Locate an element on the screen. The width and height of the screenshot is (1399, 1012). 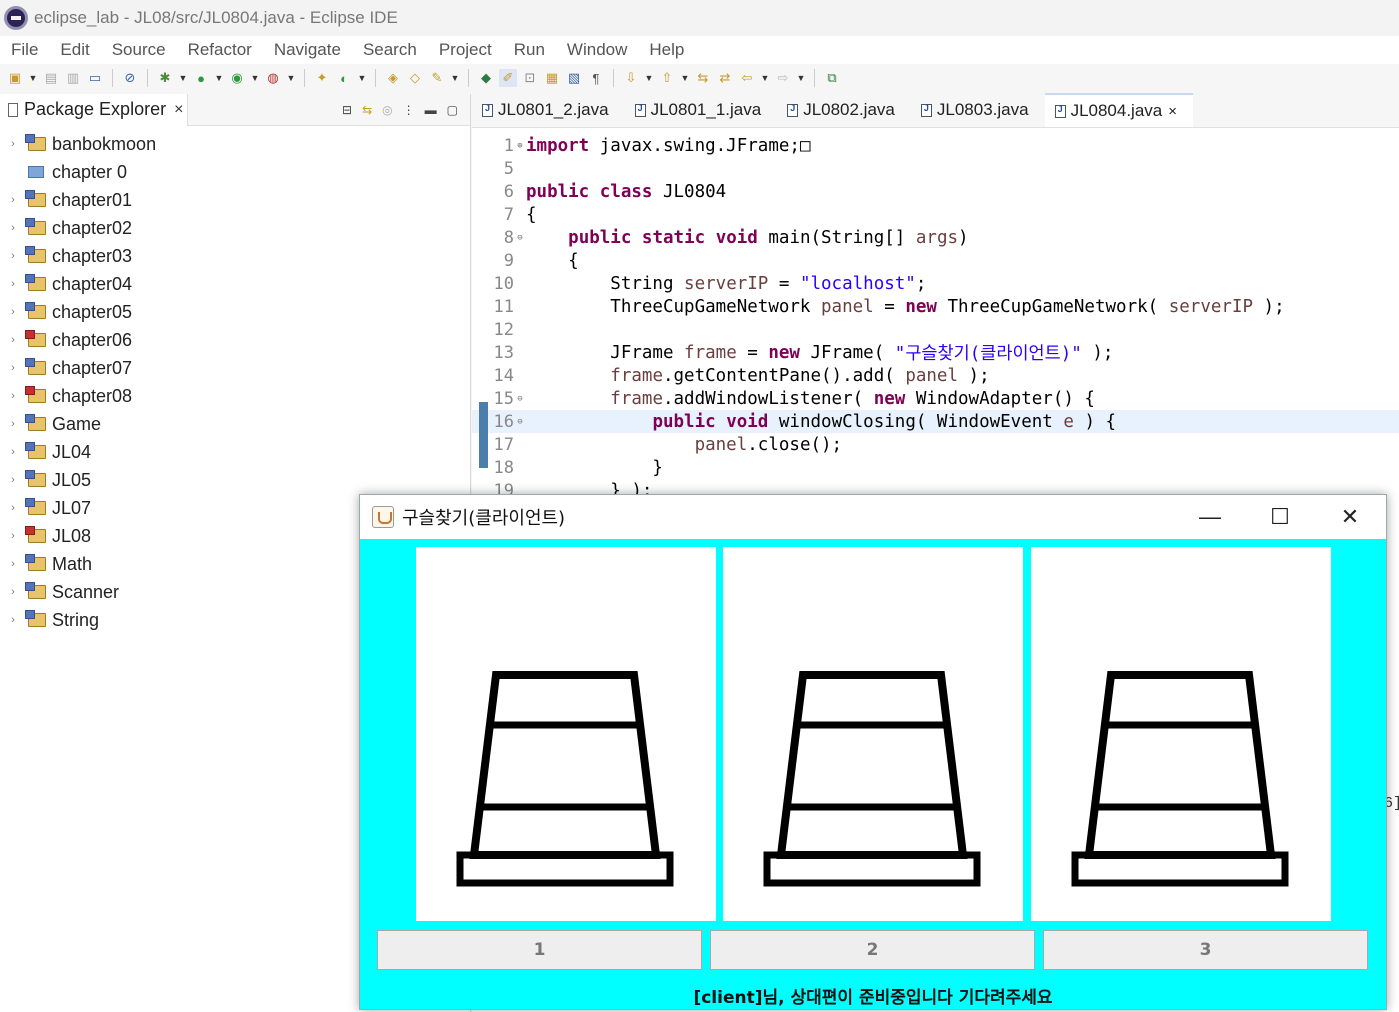
terminal-icon: ▭ is located at coordinates (95, 78).